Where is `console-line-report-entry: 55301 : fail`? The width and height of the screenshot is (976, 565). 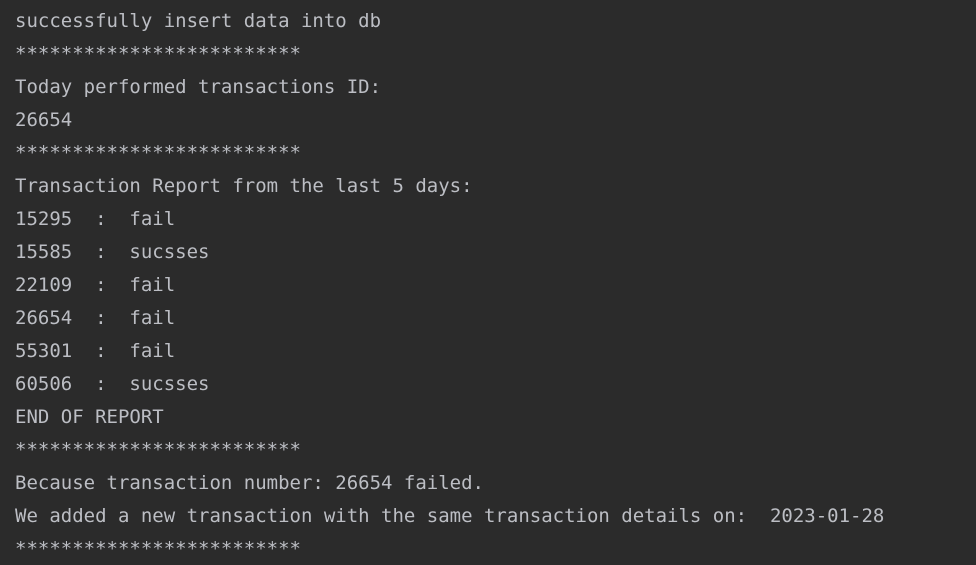
console-line-report-entry: 55301 : fail is located at coordinates (95, 351).